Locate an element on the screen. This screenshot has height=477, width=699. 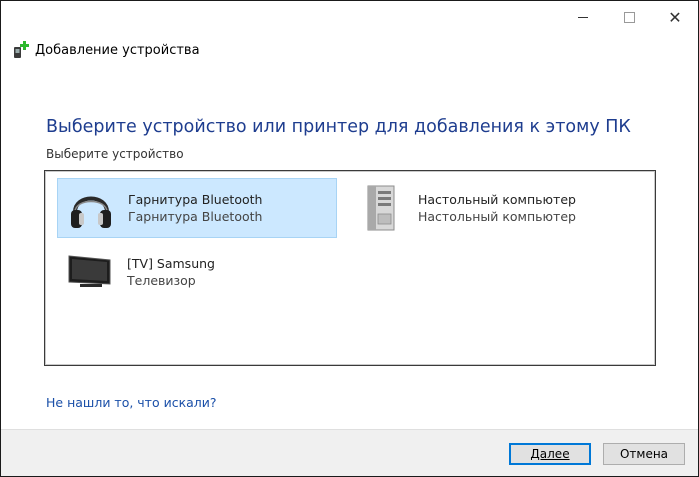
desktop-tower-icon is located at coordinates (381, 208).